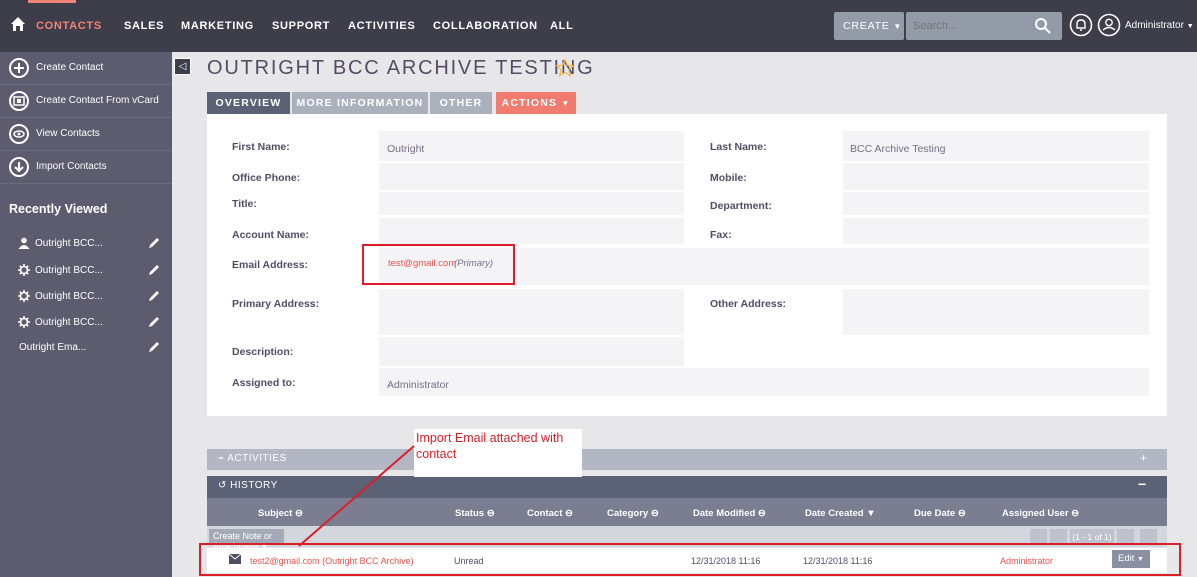 The width and height of the screenshot is (1197, 577). I want to click on chevron-left-icon: ◁, so click(182, 66).